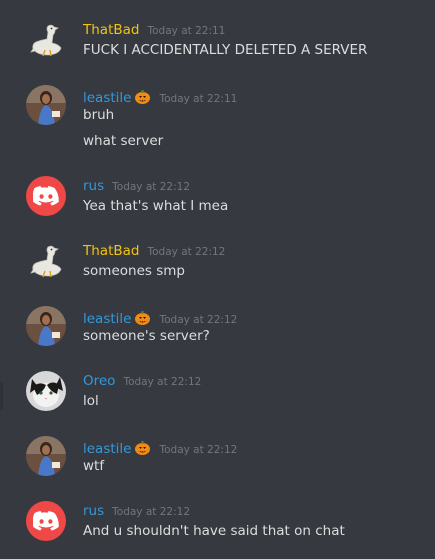  What do you see at coordinates (94, 466) in the screenshot?
I see `message-text: wtf` at bounding box center [94, 466].